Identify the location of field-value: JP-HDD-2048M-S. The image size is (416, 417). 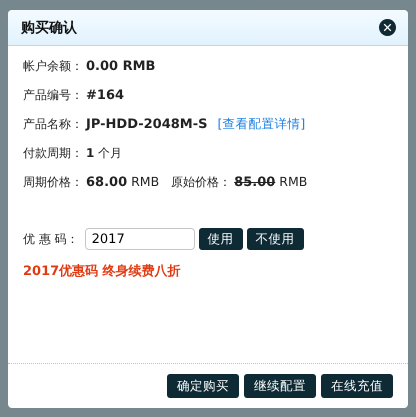
(147, 124).